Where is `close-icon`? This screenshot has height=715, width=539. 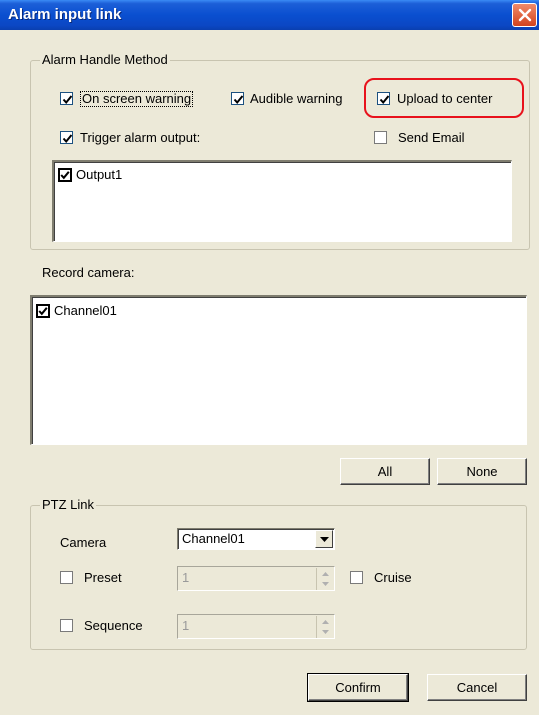
close-icon is located at coordinates (525, 15).